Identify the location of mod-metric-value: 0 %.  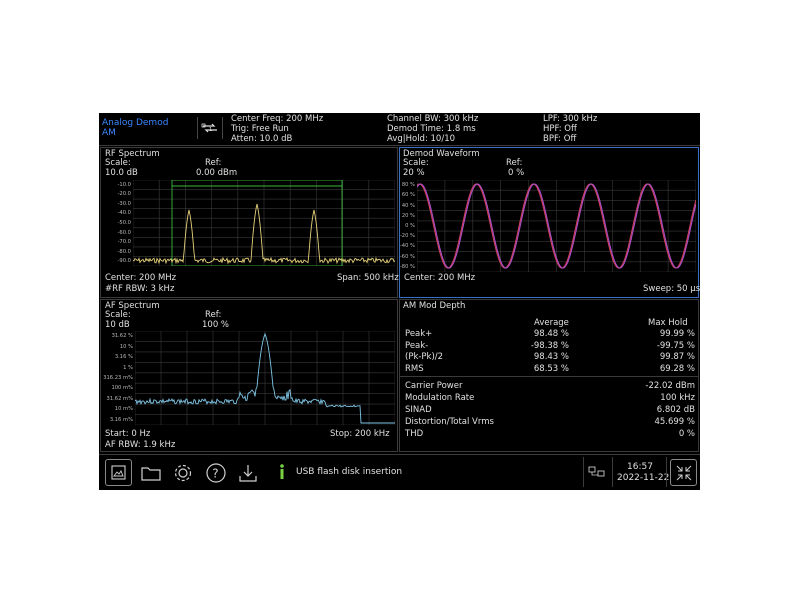
(686, 434).